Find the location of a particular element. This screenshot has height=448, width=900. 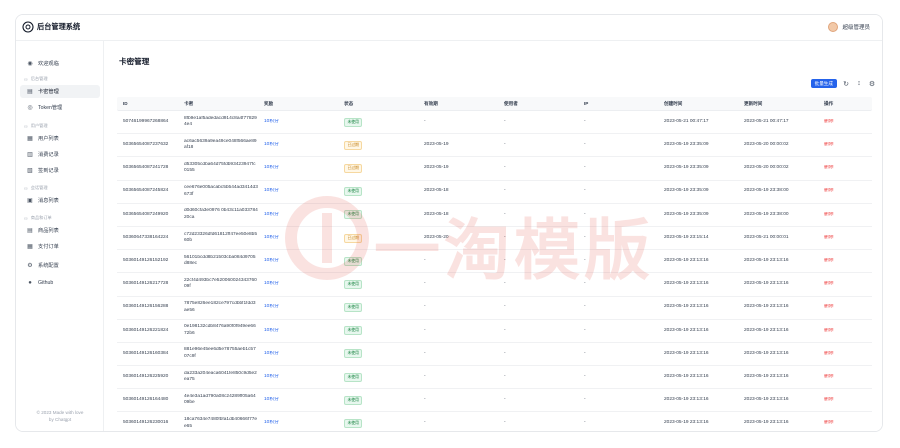

table-cell: da233a204eaca6041fe850c9d5e2ea75 is located at coordinates (218, 377).